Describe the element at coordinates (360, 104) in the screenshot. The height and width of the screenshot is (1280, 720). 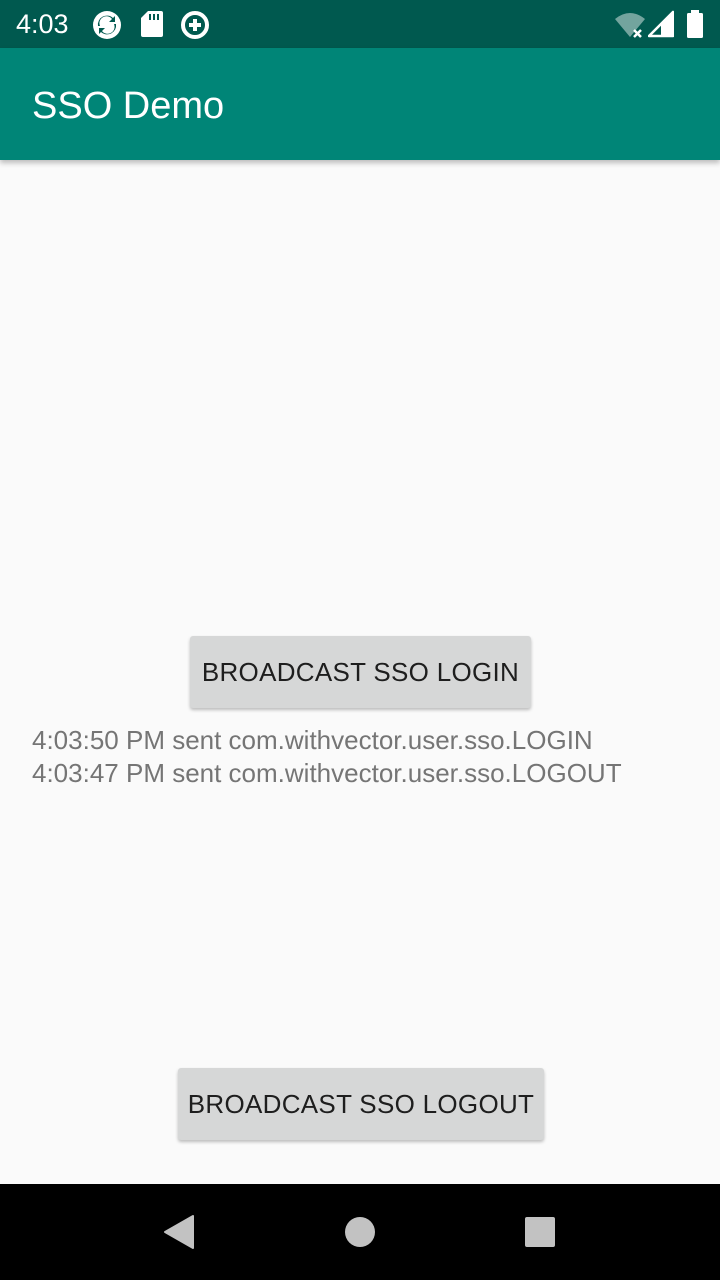
I see `app-bar: SSO Demo` at that location.